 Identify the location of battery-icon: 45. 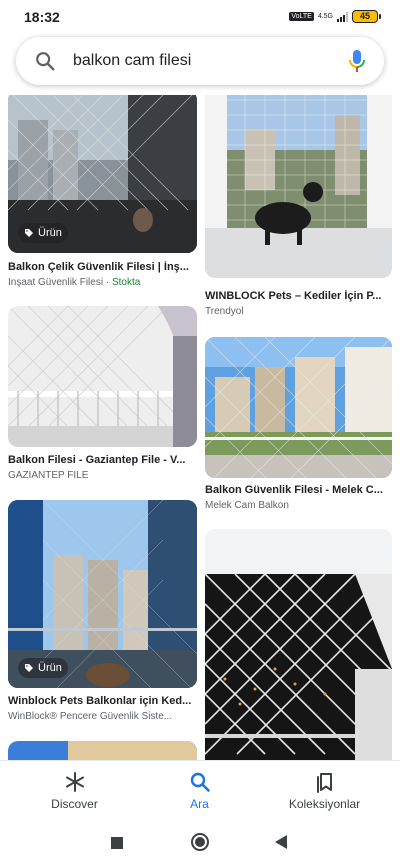
(366, 16).